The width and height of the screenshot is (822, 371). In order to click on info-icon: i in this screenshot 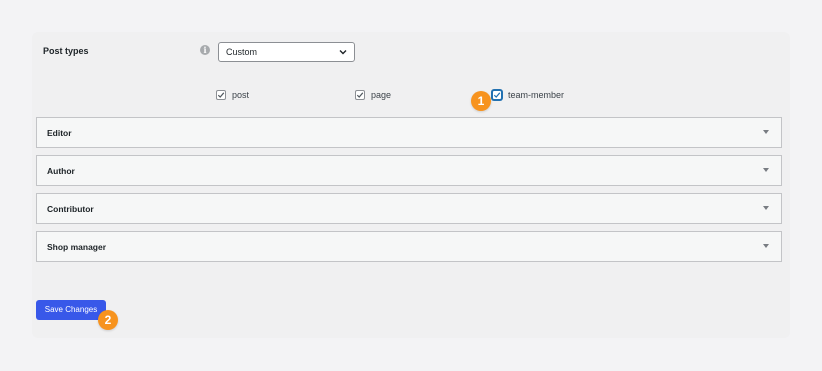, I will do `click(205, 50)`.